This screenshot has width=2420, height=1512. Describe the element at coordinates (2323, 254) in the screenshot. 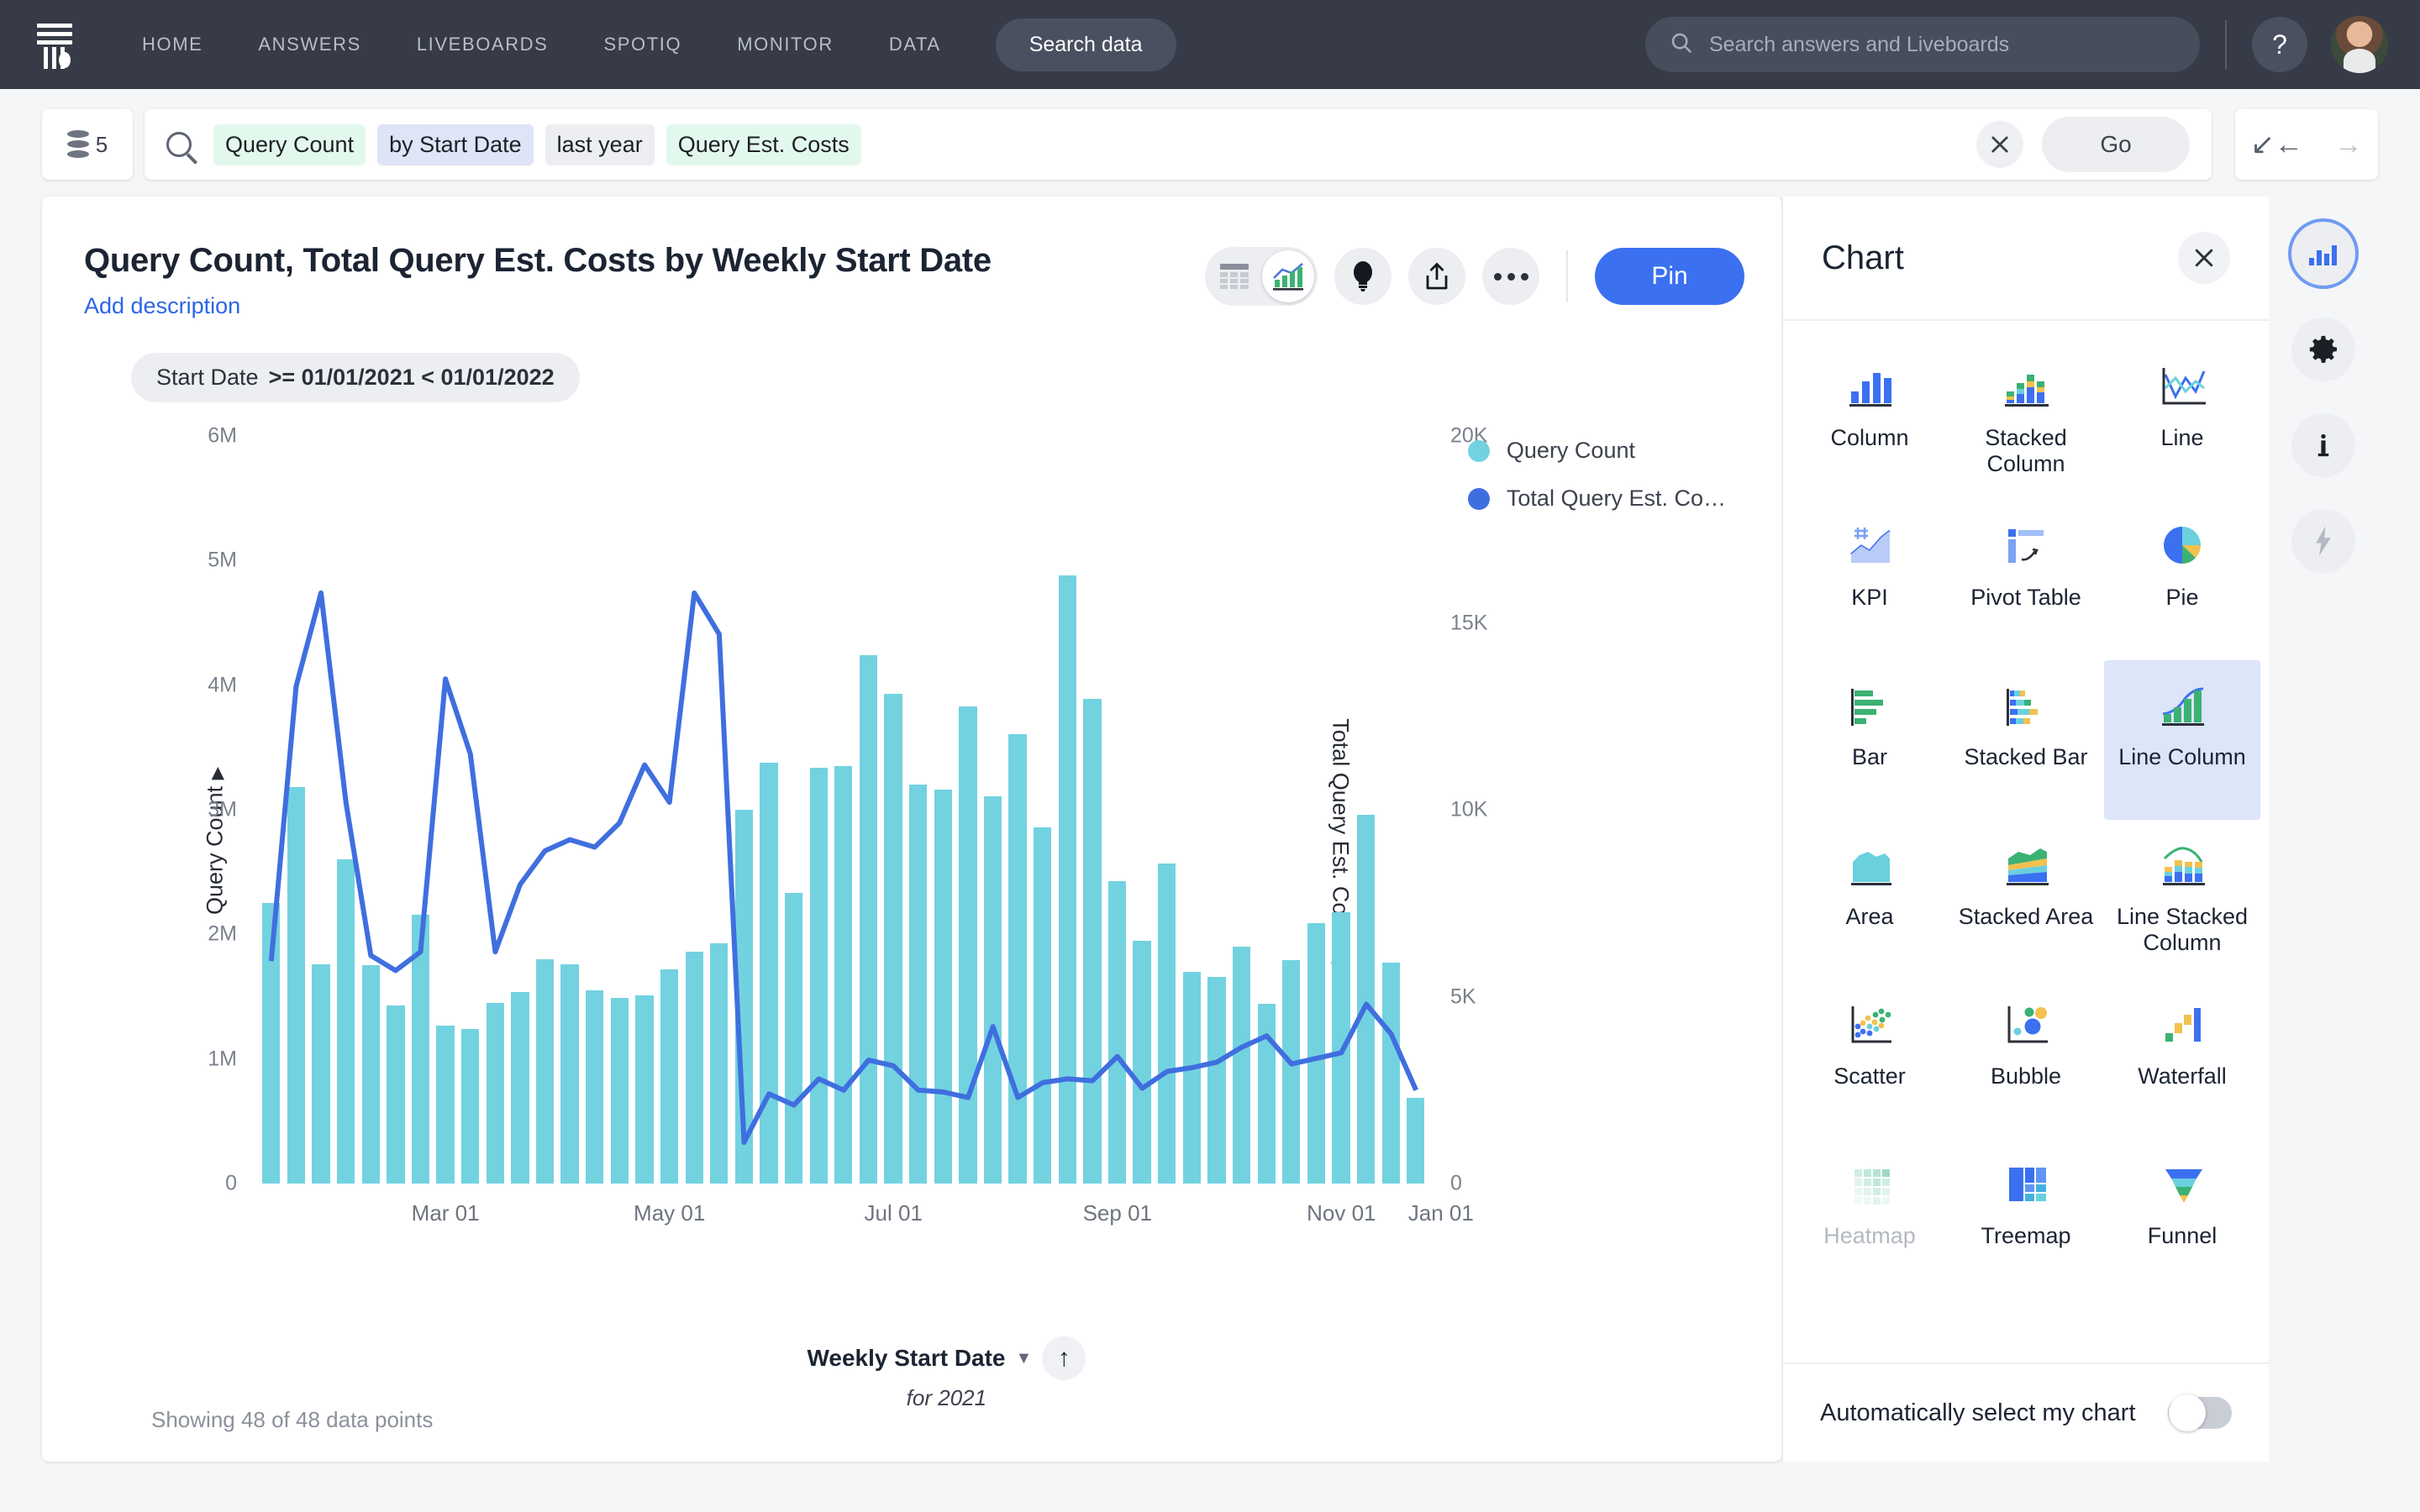

I see `chart-config-icon` at that location.